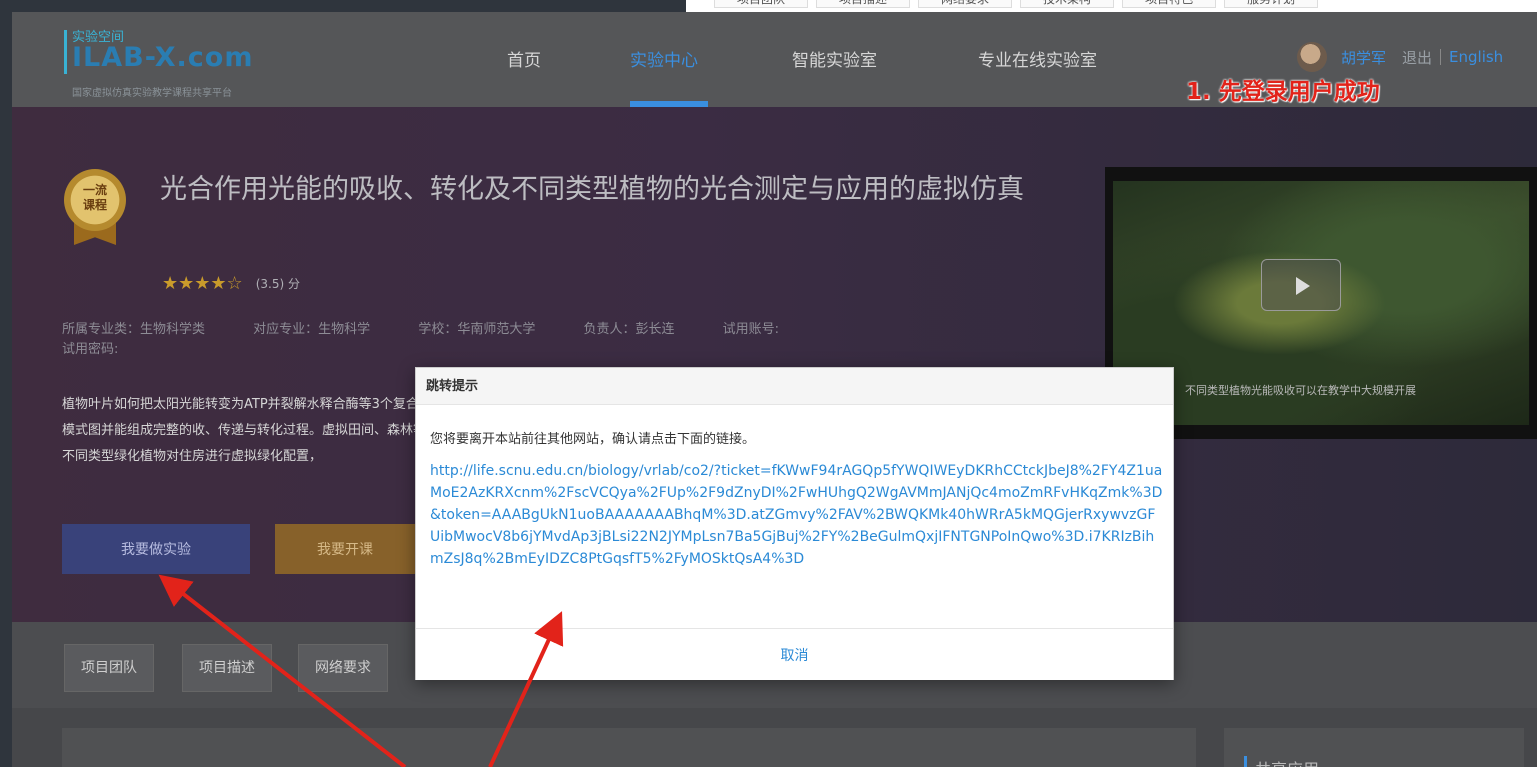  What do you see at coordinates (524, 58) in the screenshot?
I see `nav-home: 首页` at bounding box center [524, 58].